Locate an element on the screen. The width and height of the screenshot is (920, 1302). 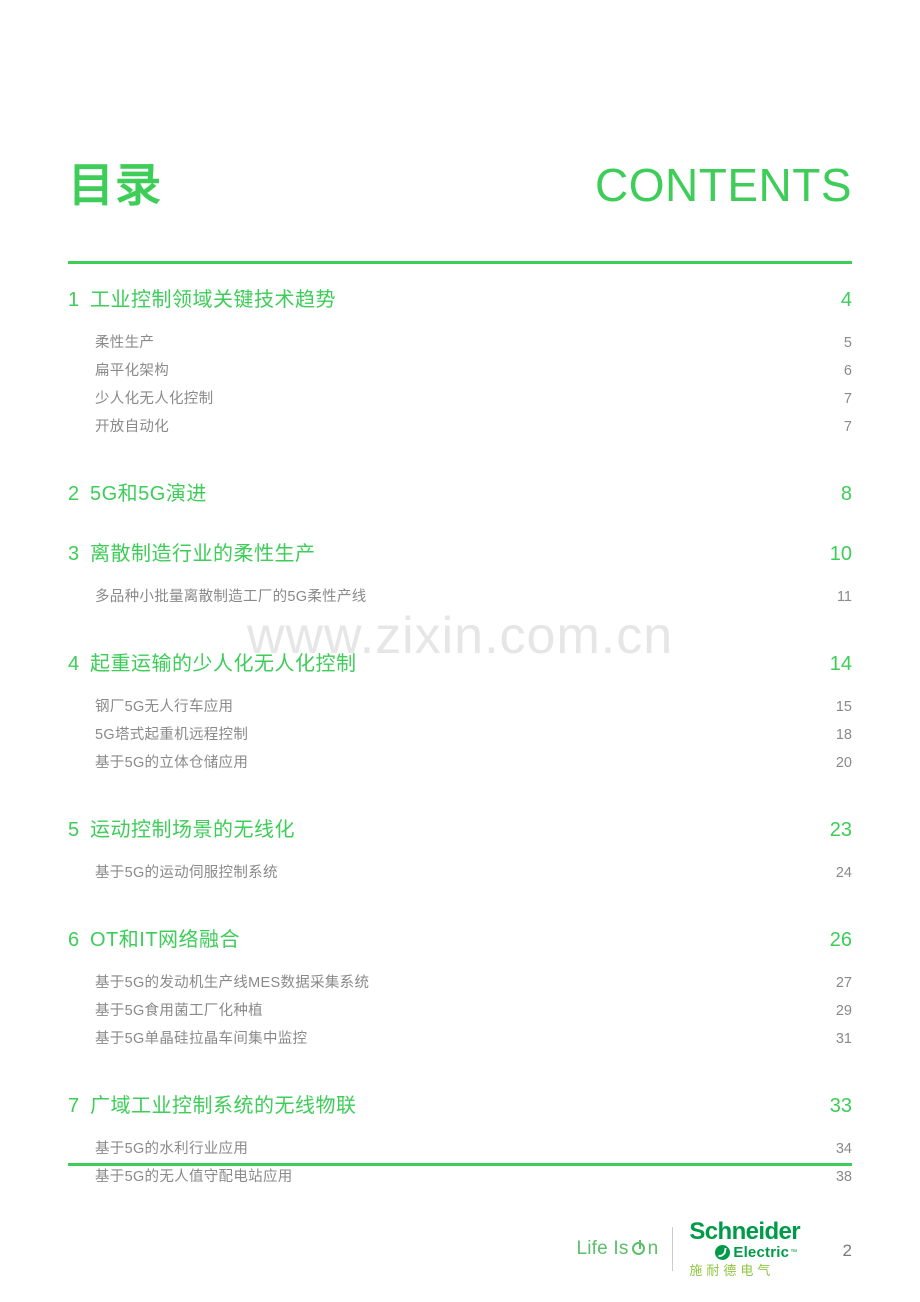
life-is-on-tagline: Life Is n is located at coordinates (617, 1249).